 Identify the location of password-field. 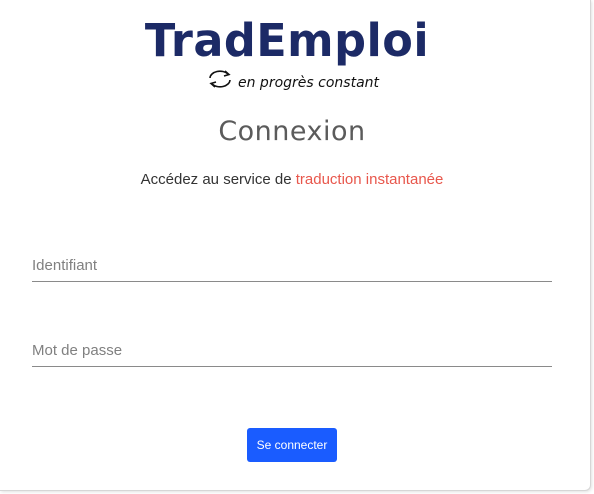
(292, 350).